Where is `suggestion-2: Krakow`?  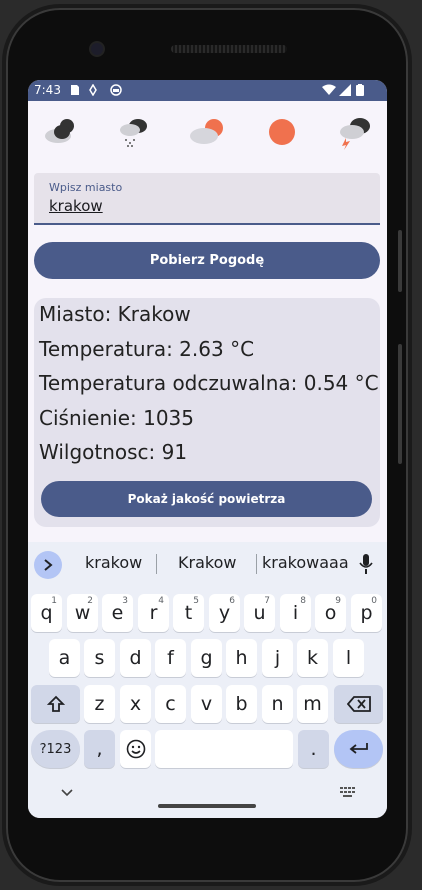
suggestion-2: Krakow is located at coordinates (207, 562).